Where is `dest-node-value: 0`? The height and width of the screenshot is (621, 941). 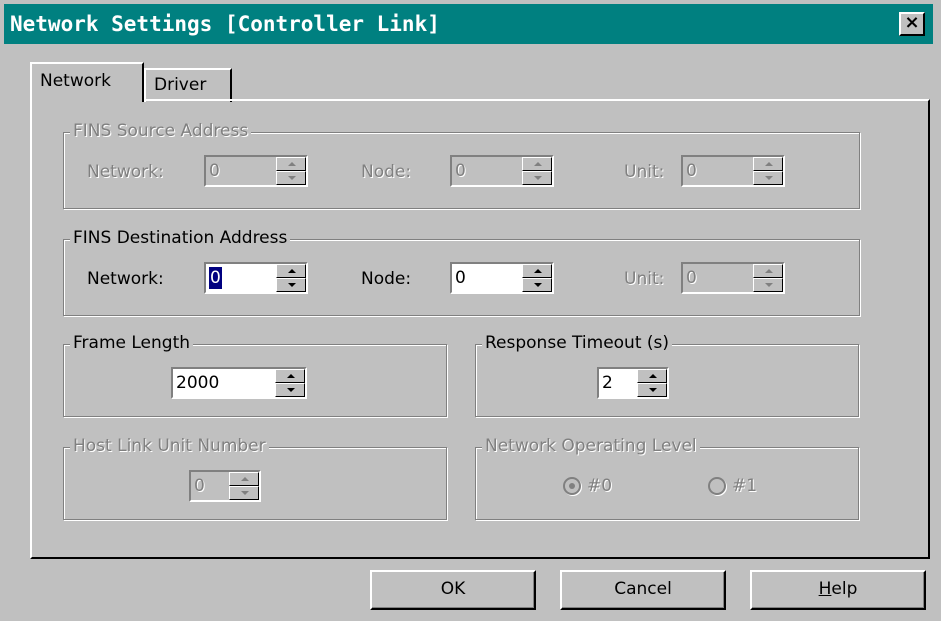
dest-node-value: 0 is located at coordinates (460, 278).